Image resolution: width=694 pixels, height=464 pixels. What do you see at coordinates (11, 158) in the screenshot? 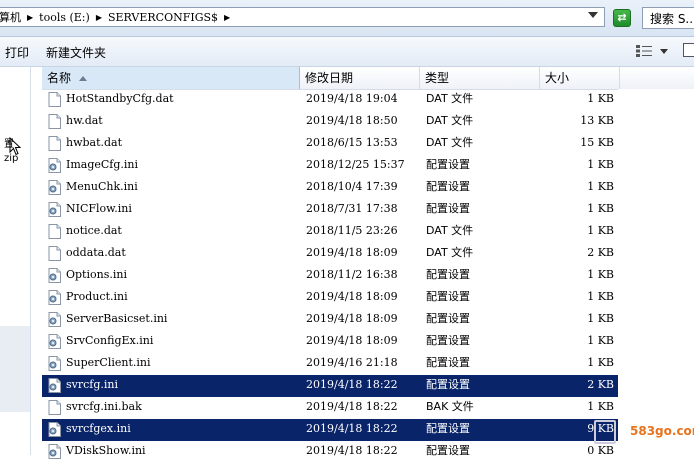
I see `nav-item: zip` at bounding box center [11, 158].